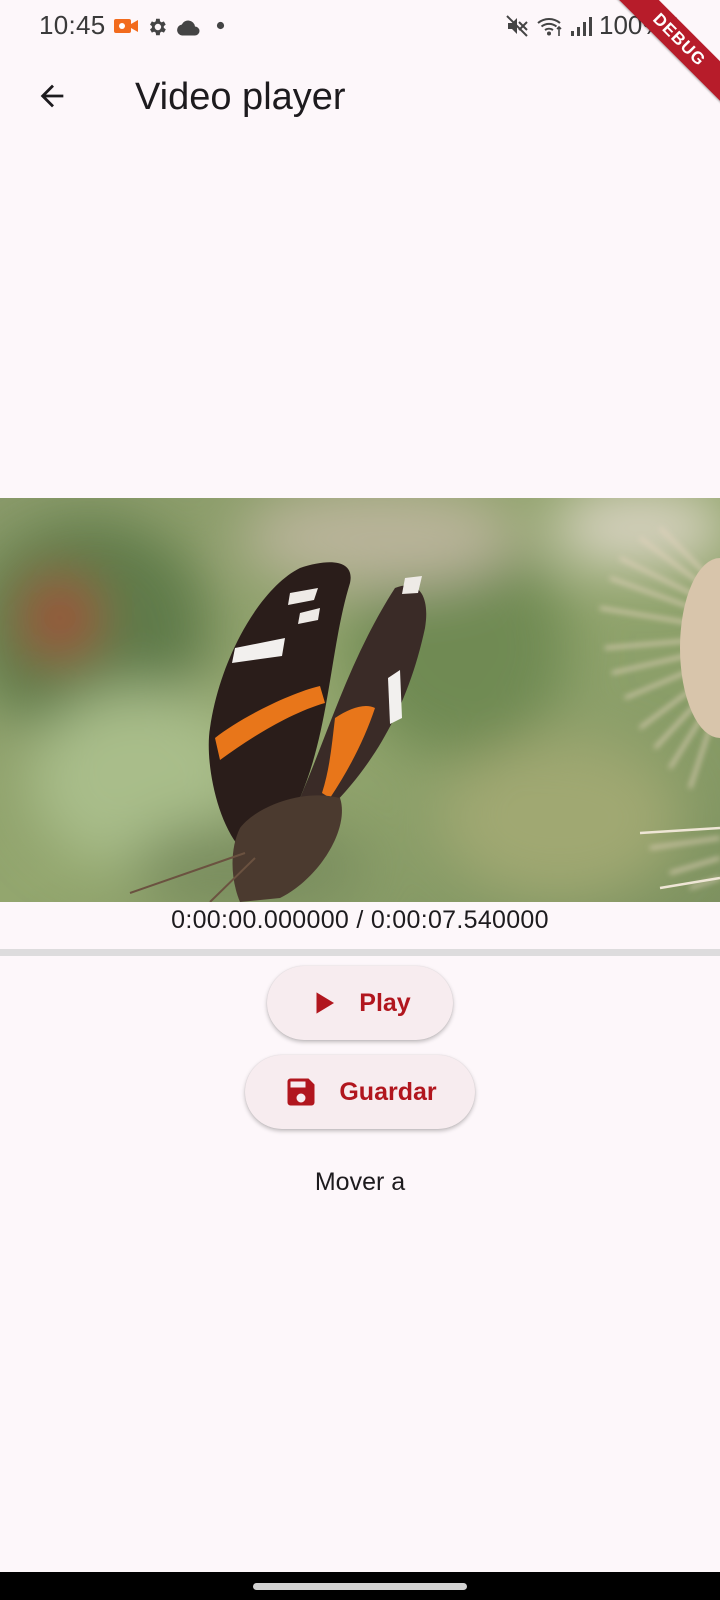  What do you see at coordinates (360, 952) in the screenshot?
I see `progress-bar` at bounding box center [360, 952].